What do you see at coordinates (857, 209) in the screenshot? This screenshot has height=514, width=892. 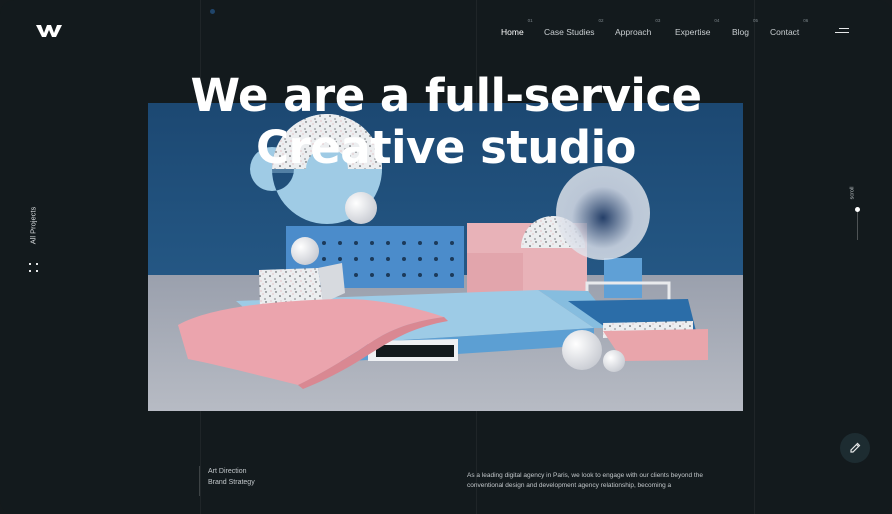 I see `scroll-dot` at bounding box center [857, 209].